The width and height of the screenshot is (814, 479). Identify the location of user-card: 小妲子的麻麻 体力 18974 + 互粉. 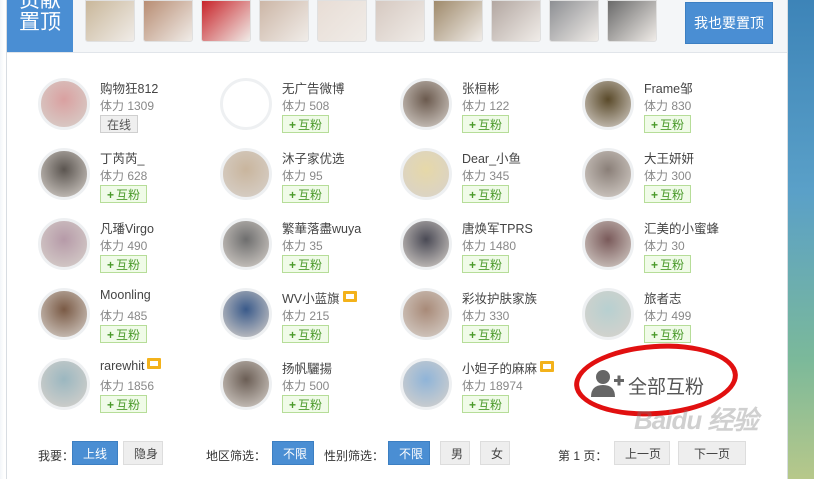
(487, 391).